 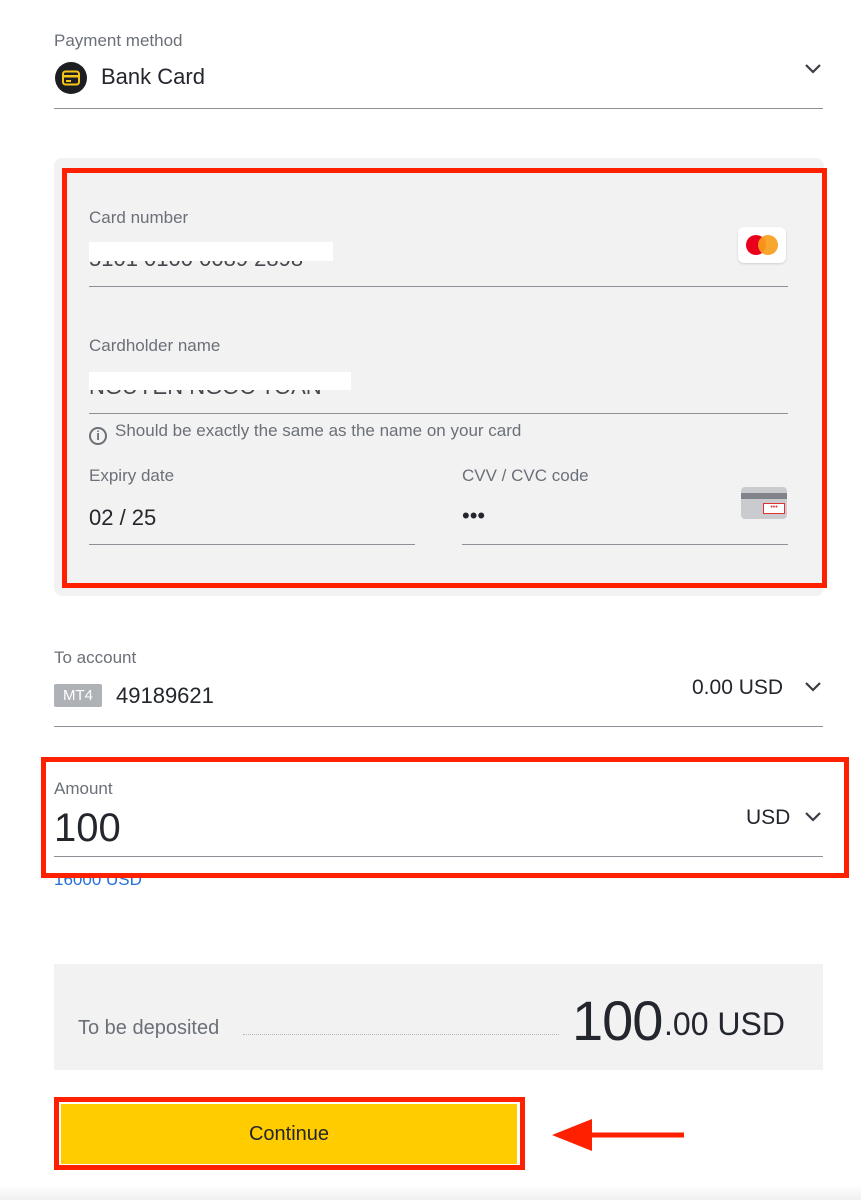 What do you see at coordinates (438, 726) in the screenshot?
I see `account-underline` at bounding box center [438, 726].